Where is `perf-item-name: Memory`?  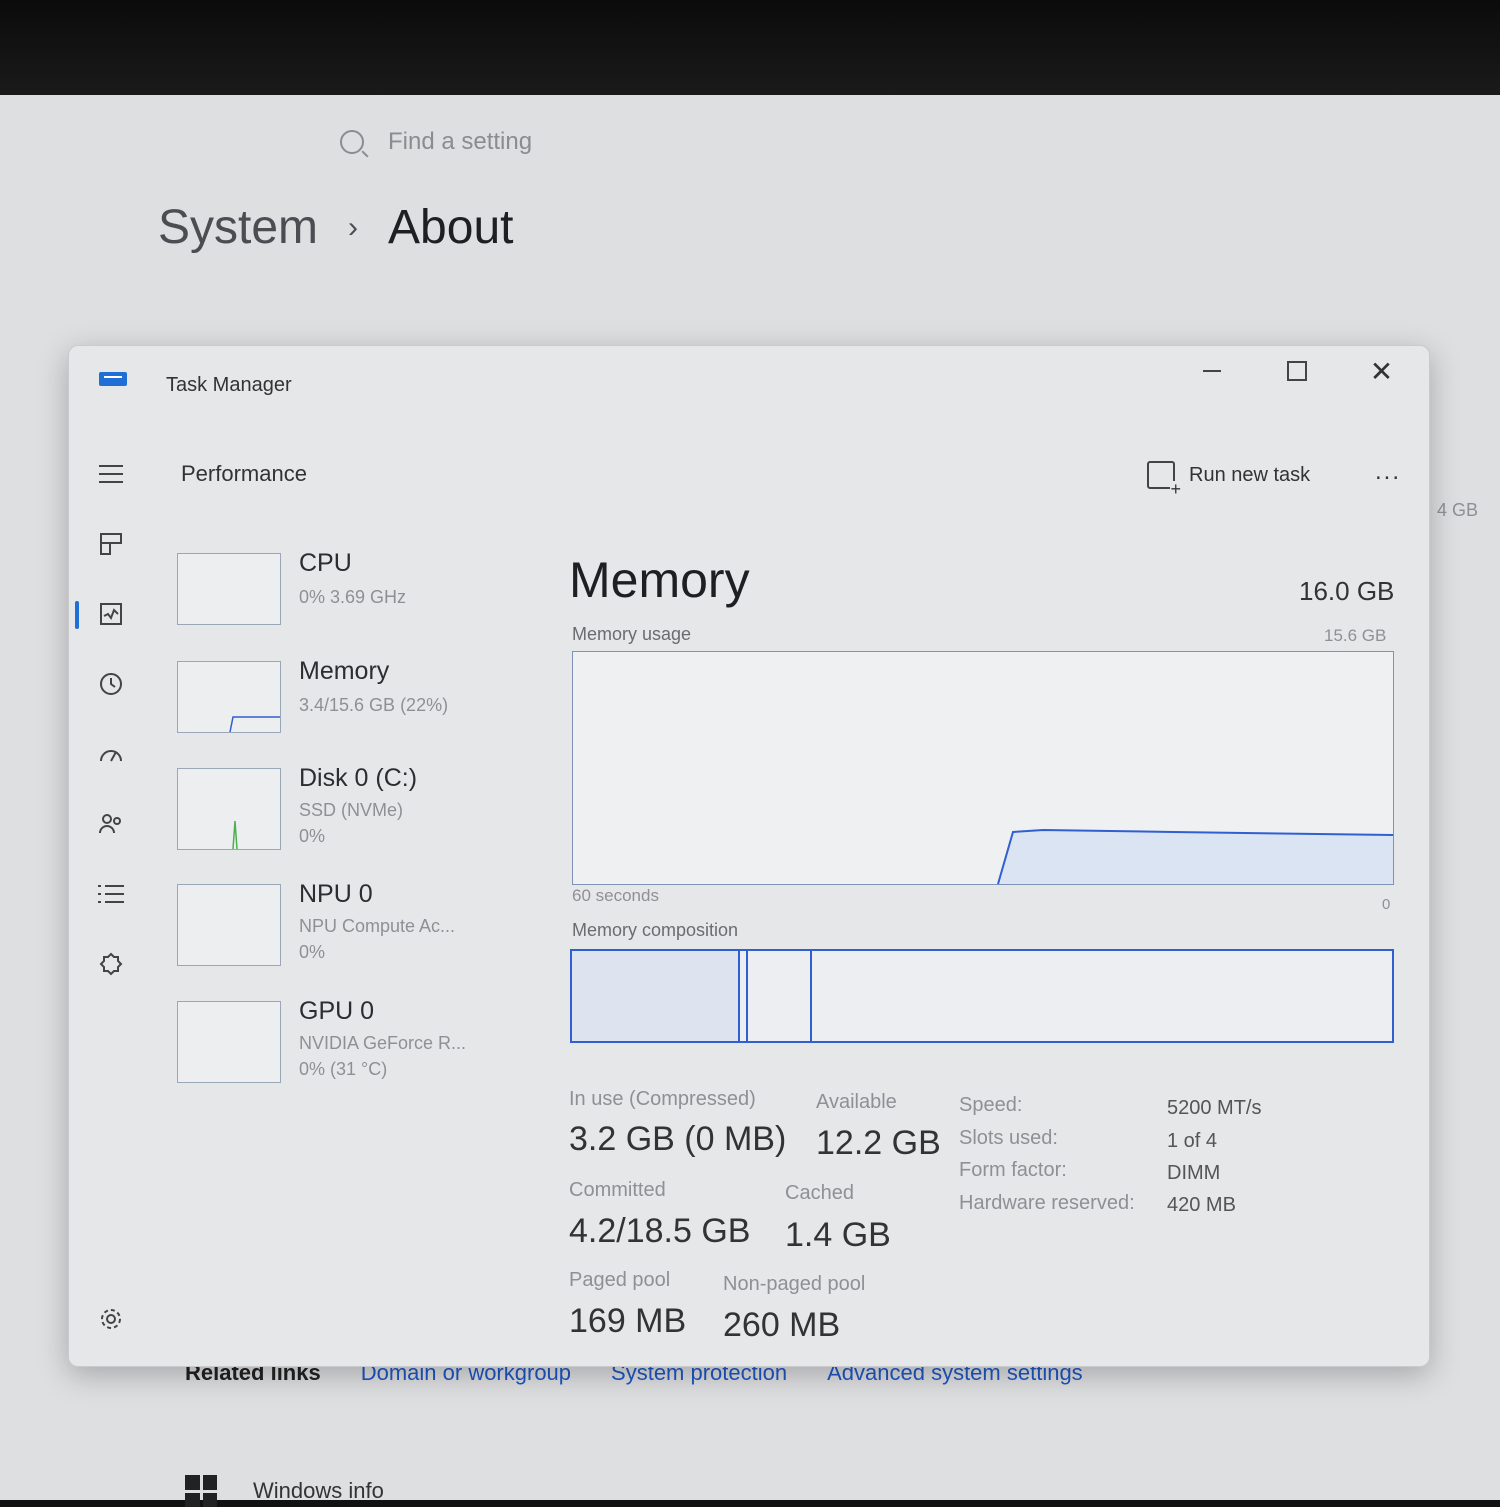
perf-item-name: Memory is located at coordinates (344, 671).